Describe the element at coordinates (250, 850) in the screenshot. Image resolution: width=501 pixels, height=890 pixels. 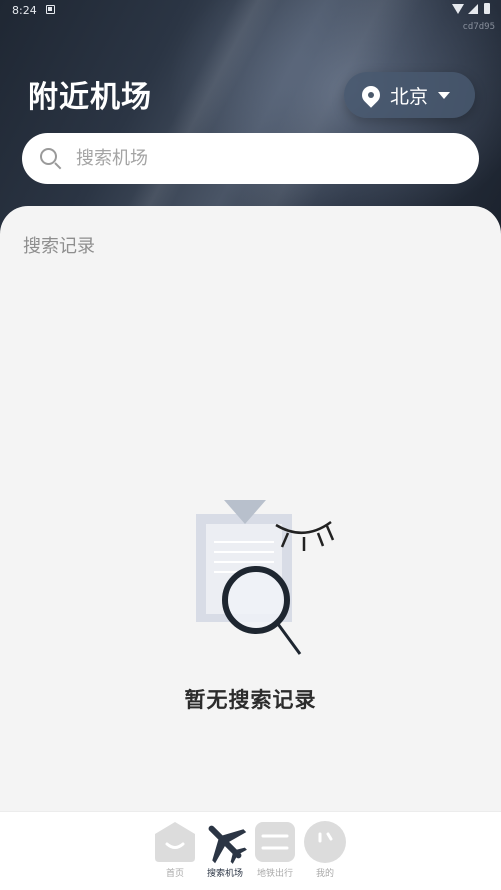
I see `bottom-navigation: 首页 搜索机场 地铁出行 我的` at that location.